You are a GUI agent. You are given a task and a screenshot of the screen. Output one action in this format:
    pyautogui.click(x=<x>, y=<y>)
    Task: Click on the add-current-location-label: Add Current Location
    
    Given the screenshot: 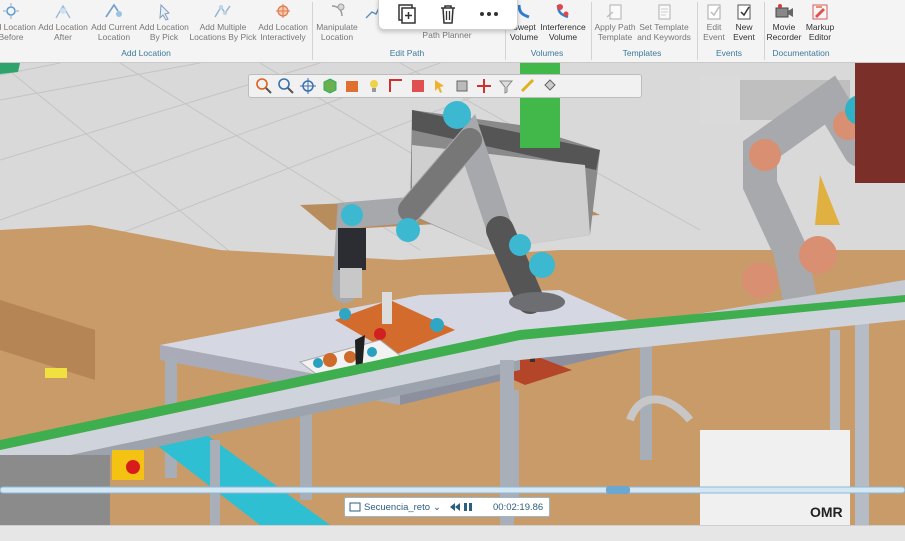 What is the action you would take?
    pyautogui.click(x=114, y=32)
    